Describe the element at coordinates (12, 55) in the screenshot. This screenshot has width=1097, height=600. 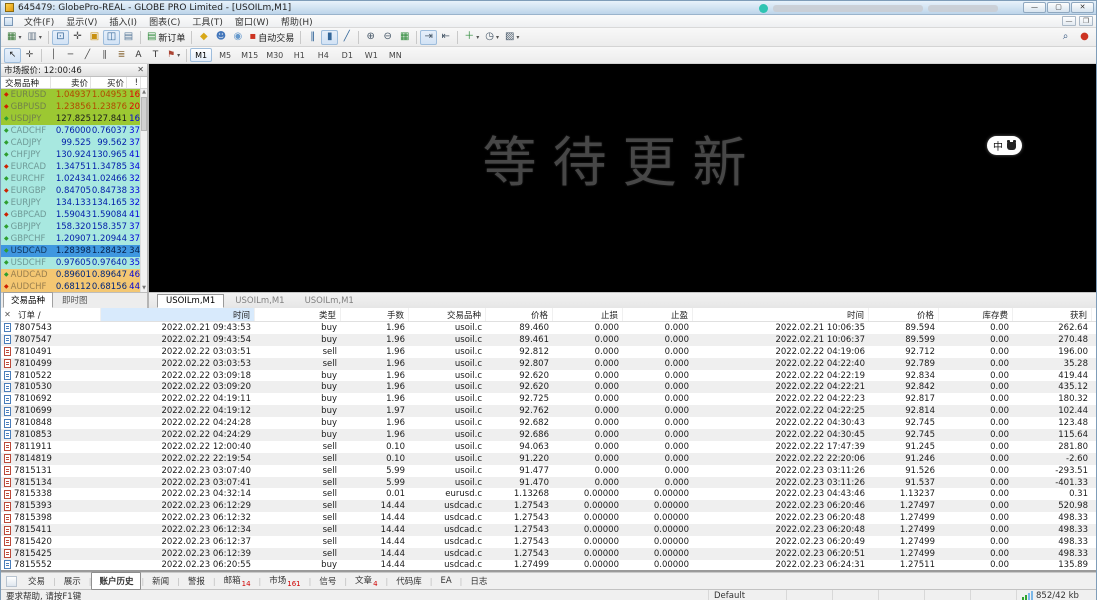
I see `pointer-button: ↖` at that location.